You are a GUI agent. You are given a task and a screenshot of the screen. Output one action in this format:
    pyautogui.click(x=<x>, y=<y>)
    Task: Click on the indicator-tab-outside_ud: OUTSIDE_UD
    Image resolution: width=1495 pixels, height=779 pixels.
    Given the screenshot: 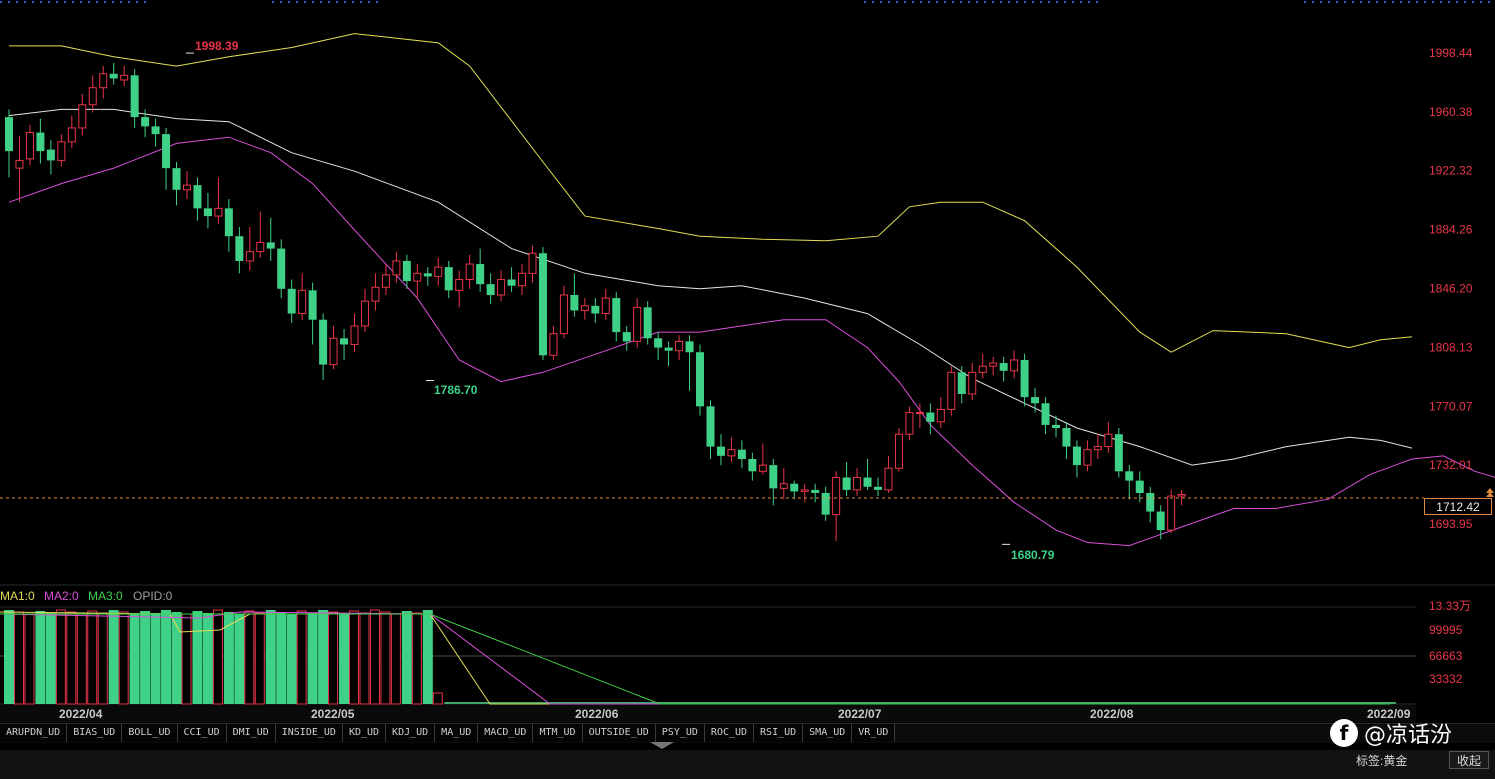 What is the action you would take?
    pyautogui.click(x=619, y=733)
    